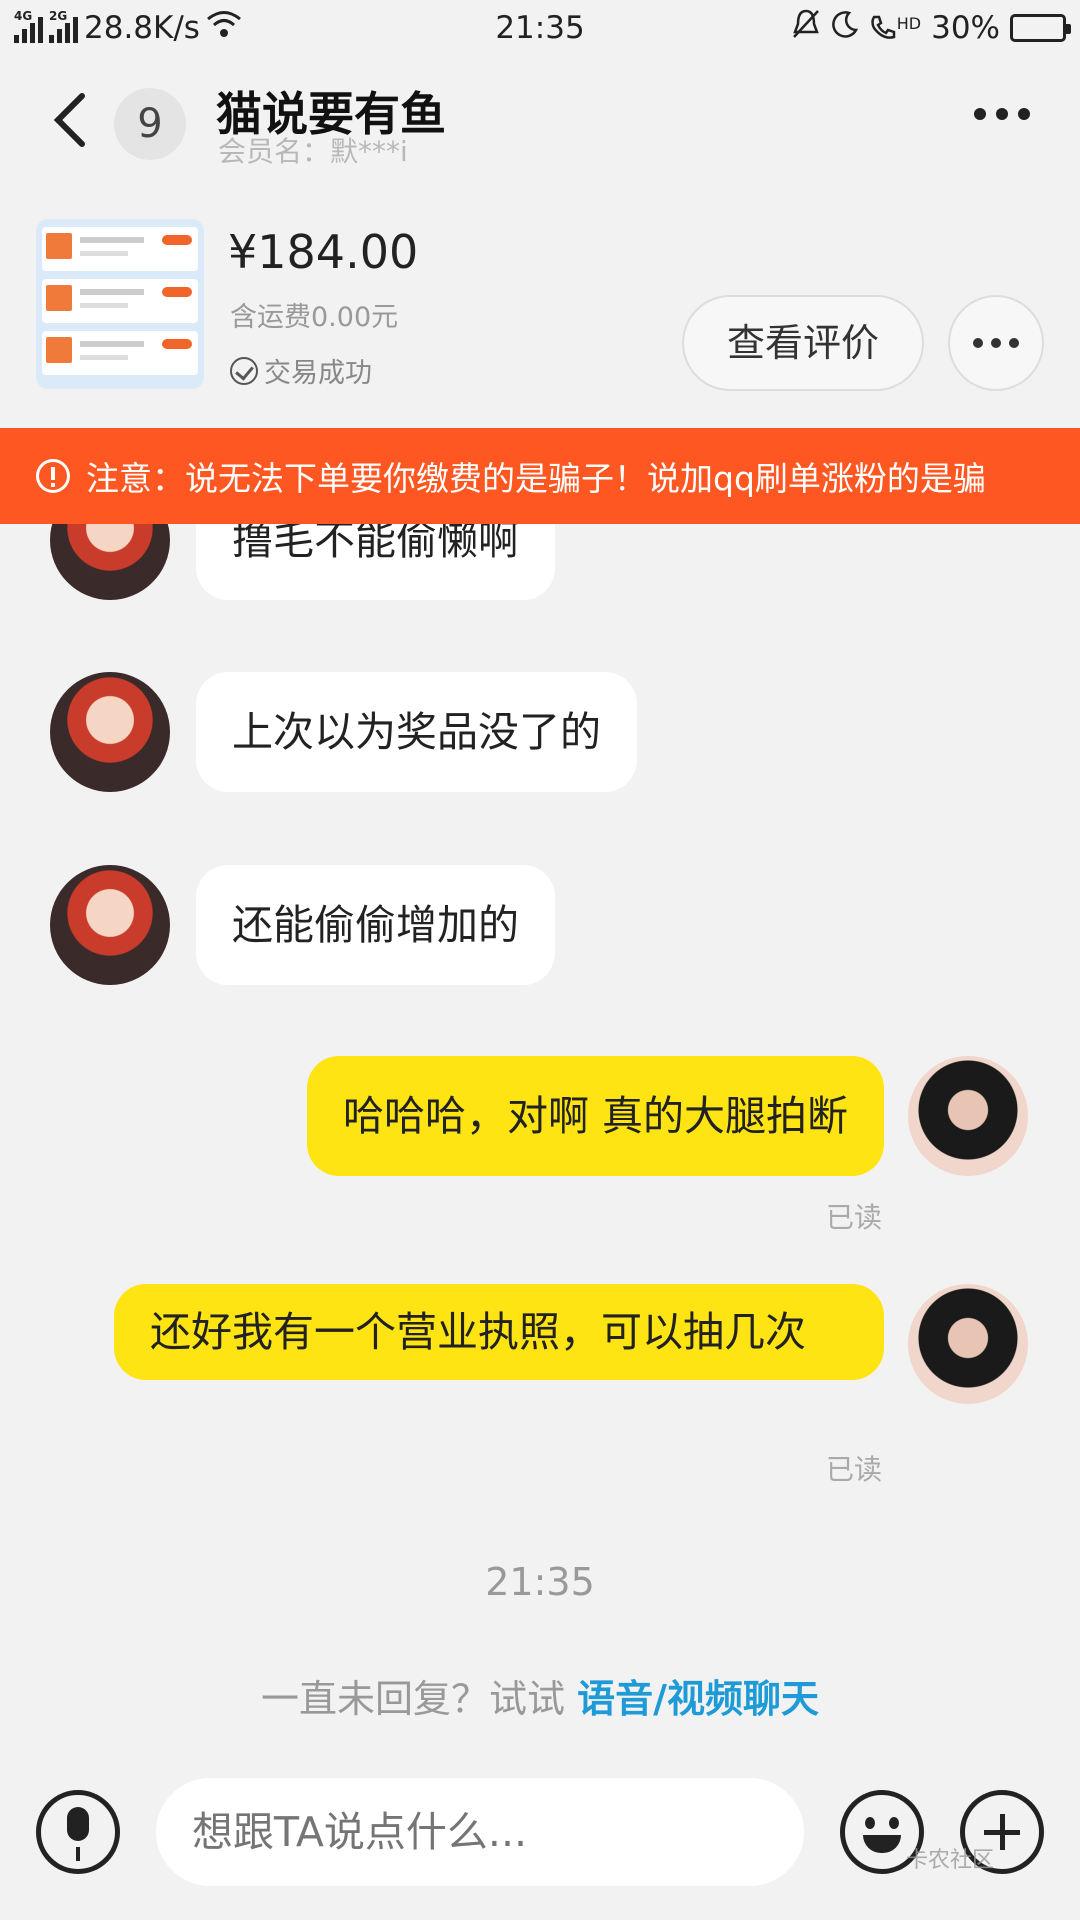  I want to click on message-bubble-incoming: 还能偷偷增加的, so click(375, 925).